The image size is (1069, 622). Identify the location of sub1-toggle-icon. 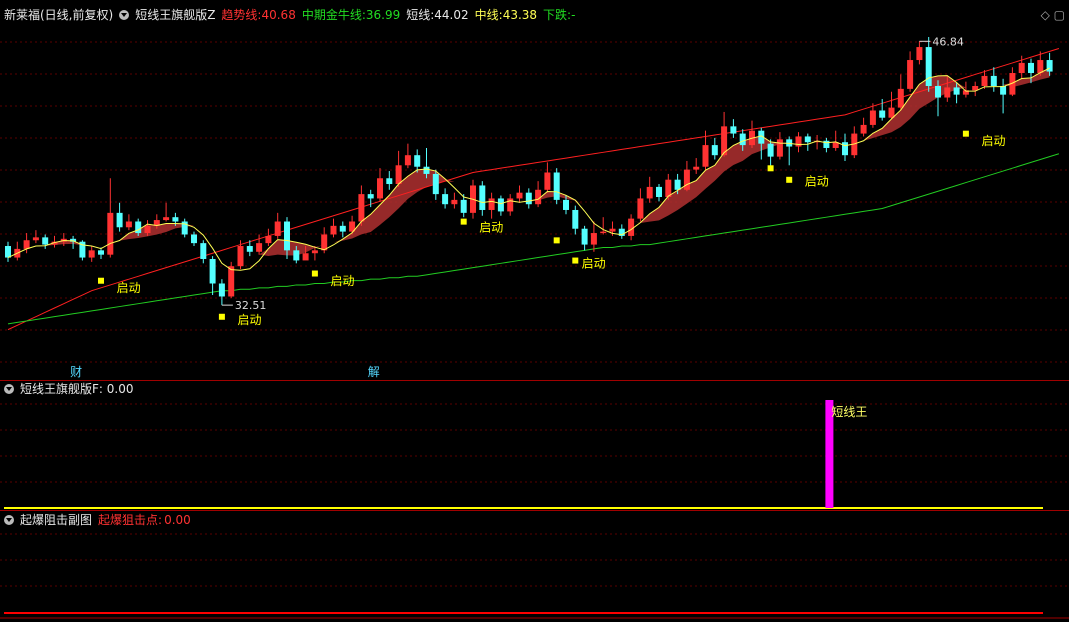
(9, 389).